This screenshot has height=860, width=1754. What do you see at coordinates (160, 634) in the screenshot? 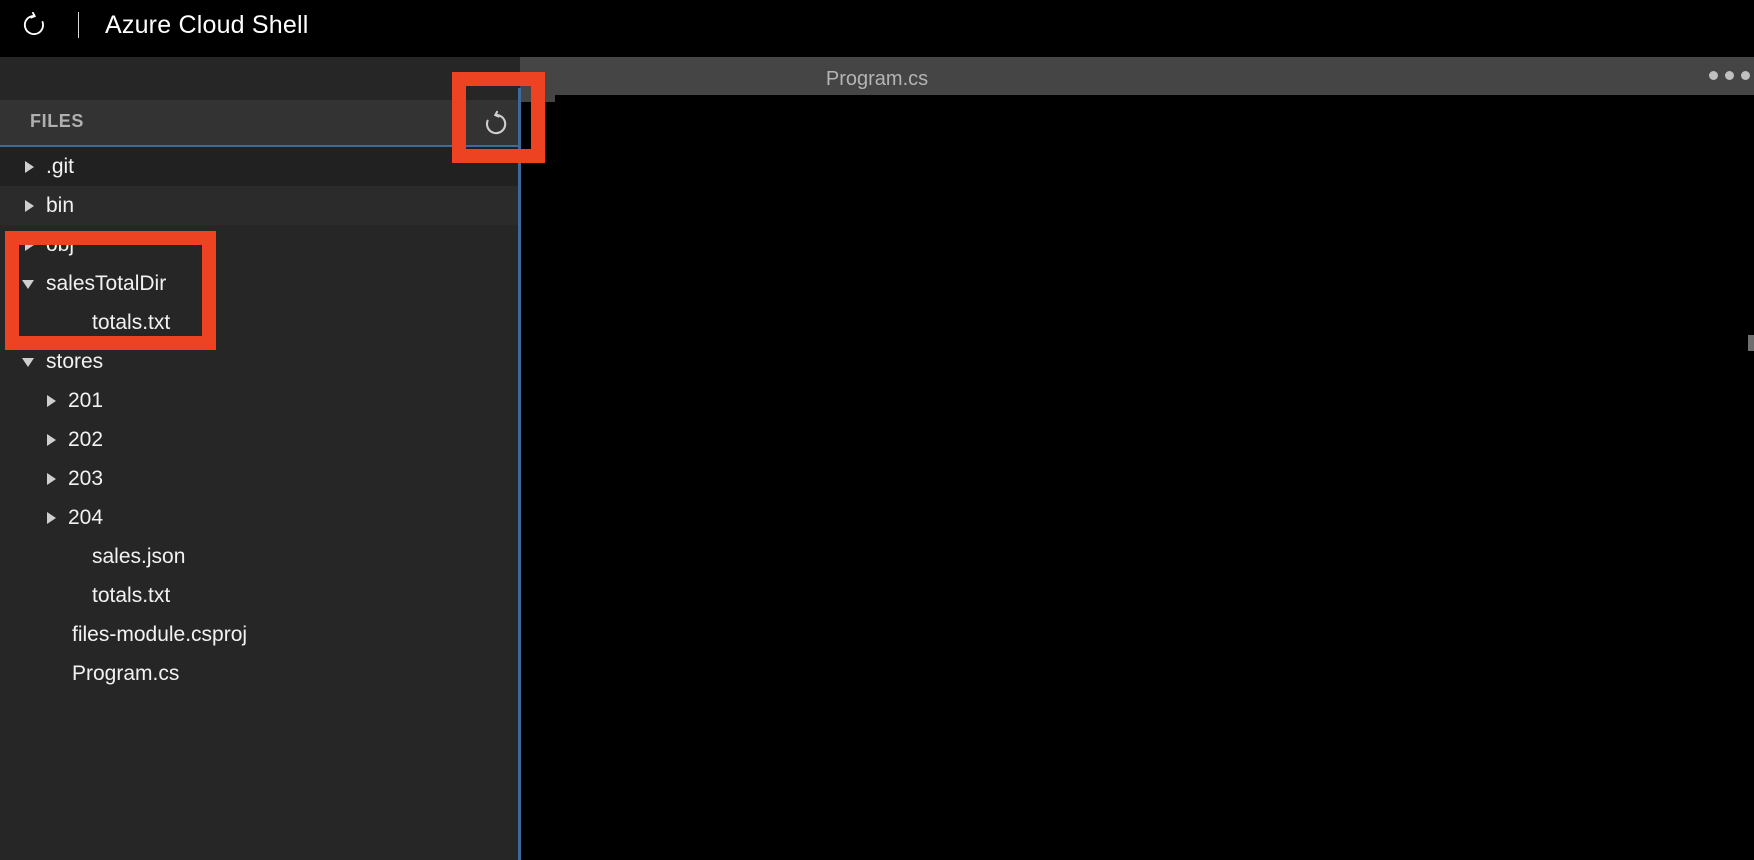
I see `tree-item-label: files-module.csproj` at bounding box center [160, 634].